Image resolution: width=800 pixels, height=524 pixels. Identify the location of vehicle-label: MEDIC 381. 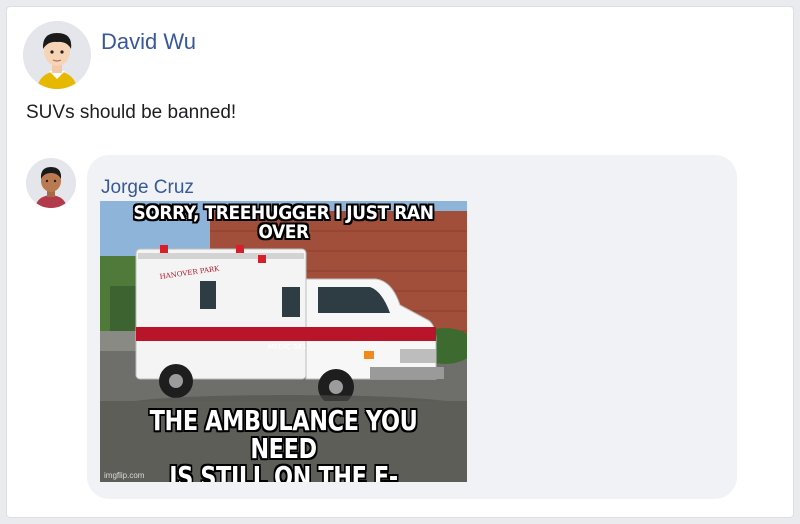
(287, 347).